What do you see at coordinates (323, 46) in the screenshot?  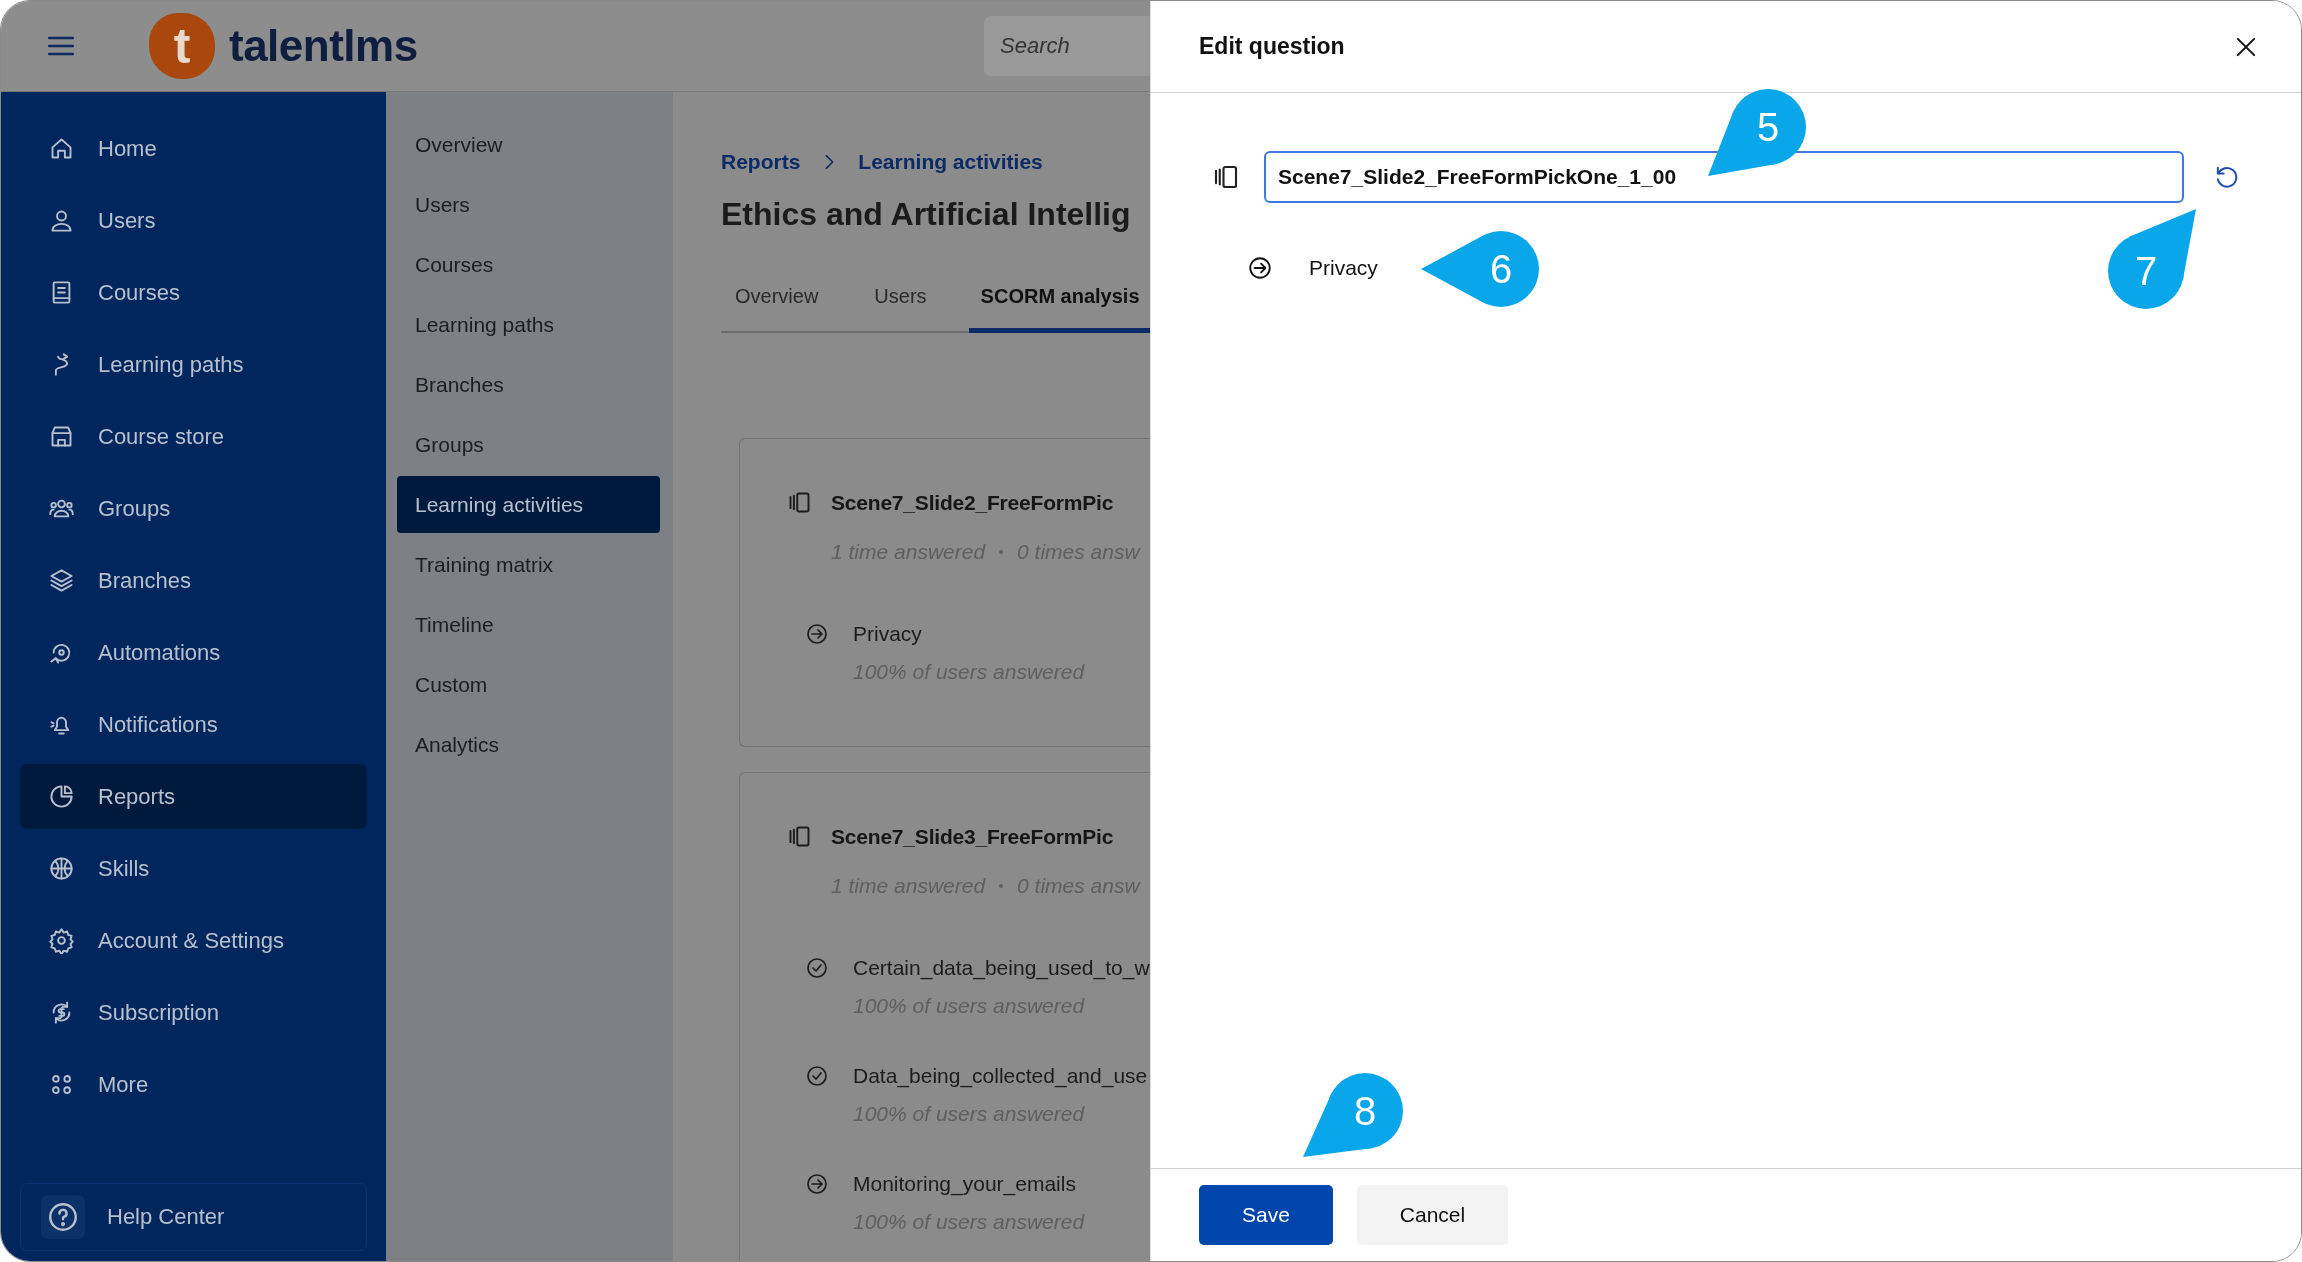 I see `logo-text: talentlms` at bounding box center [323, 46].